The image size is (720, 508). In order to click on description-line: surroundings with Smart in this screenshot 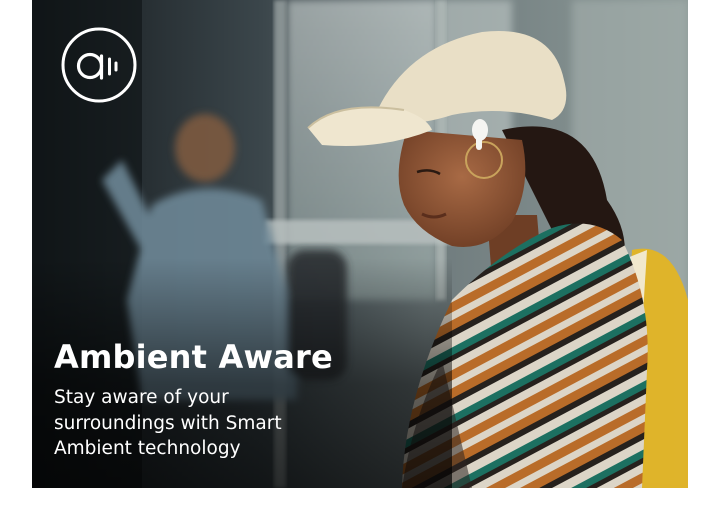, I will do `click(168, 423)`.